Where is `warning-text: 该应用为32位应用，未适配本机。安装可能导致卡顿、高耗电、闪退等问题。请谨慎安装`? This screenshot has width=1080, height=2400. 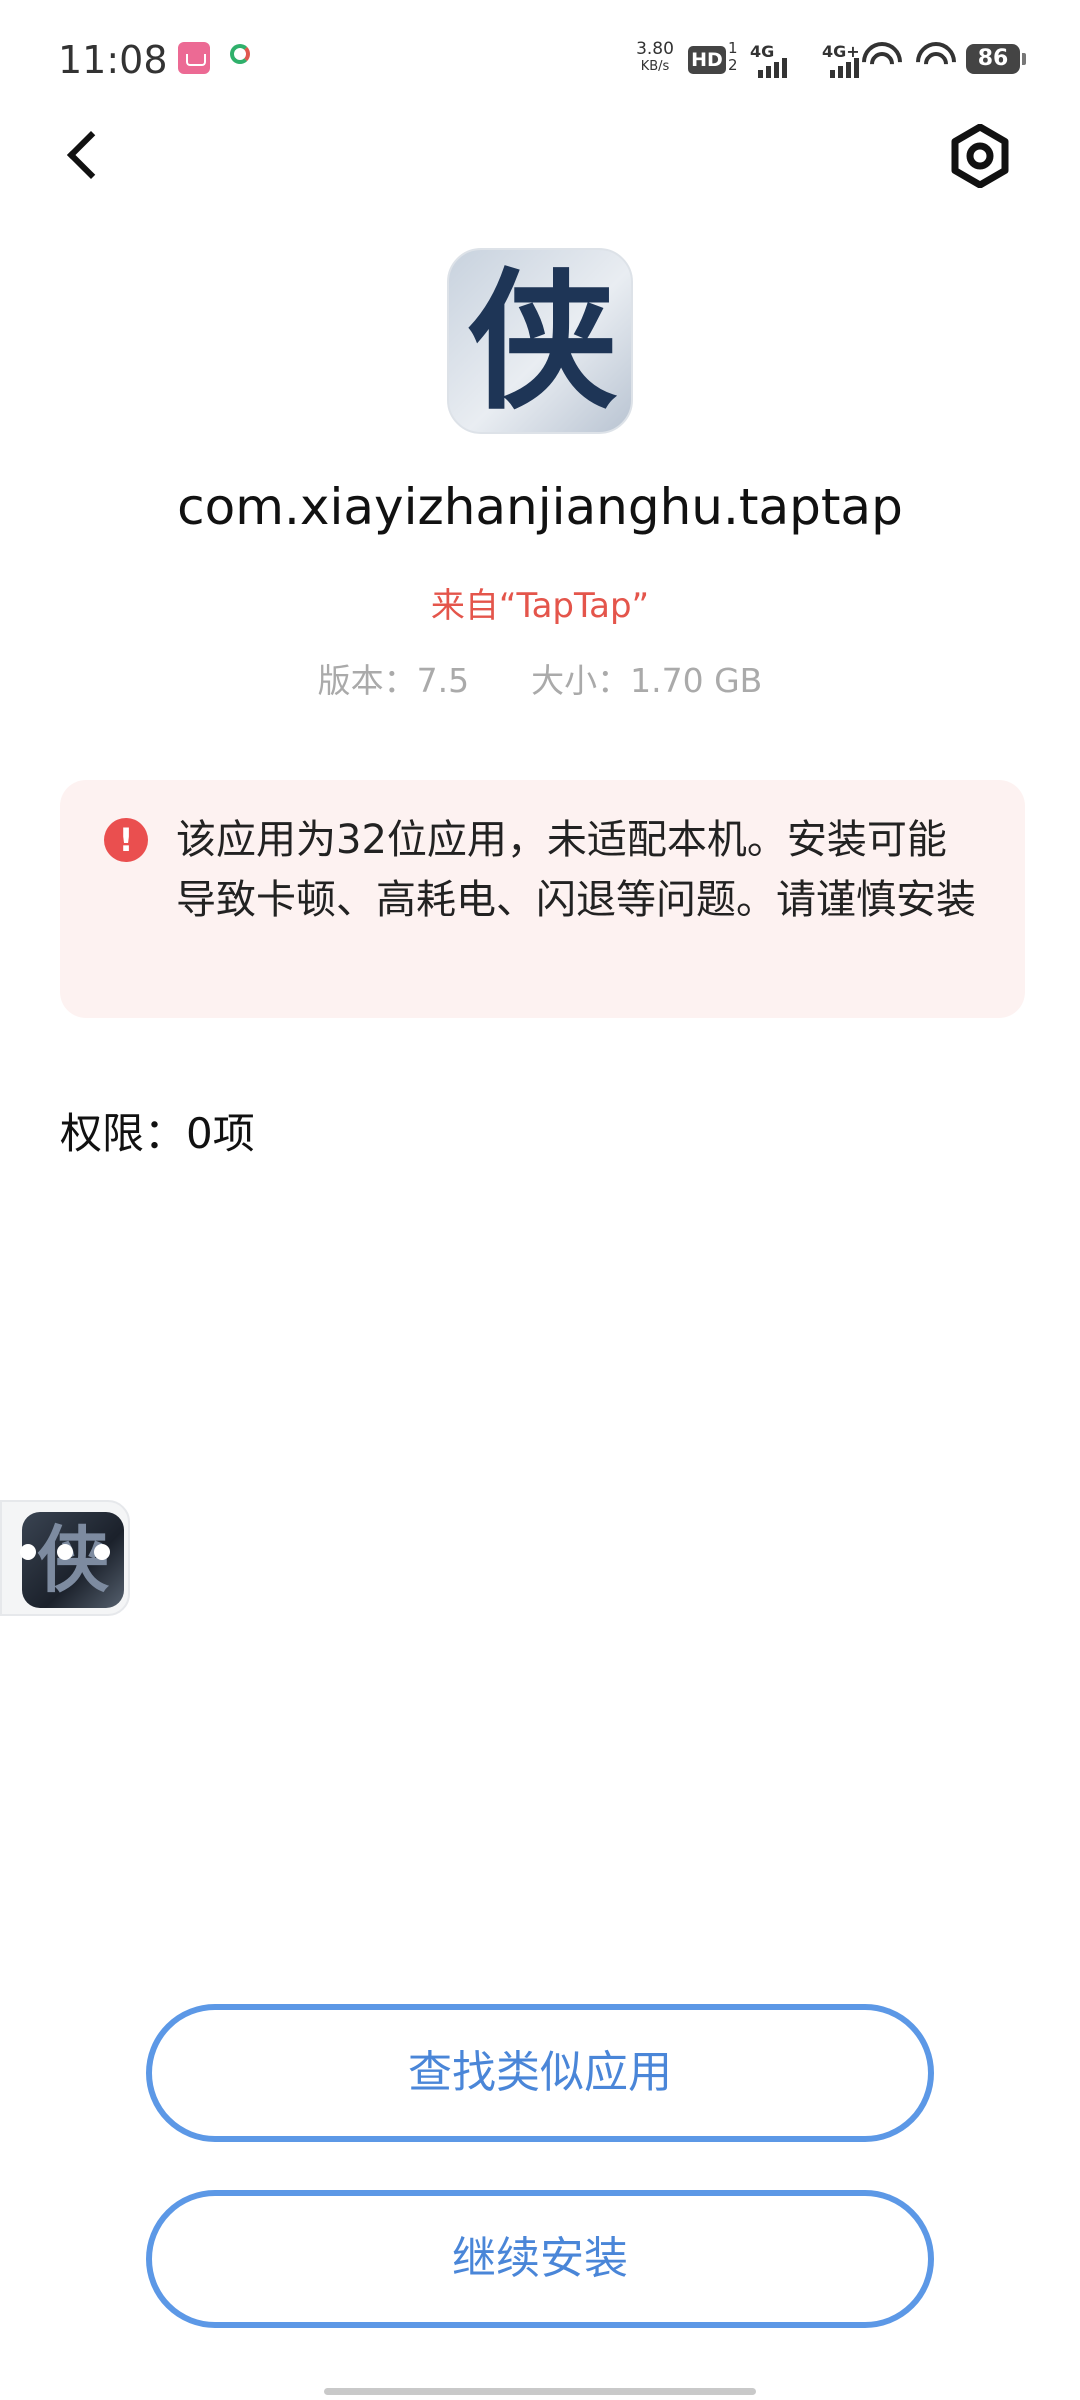 warning-text: 该应用为32位应用，未适配本机。安装可能导致卡顿、高耗电、闪退等问题。请谨慎安装 is located at coordinates (576, 870).